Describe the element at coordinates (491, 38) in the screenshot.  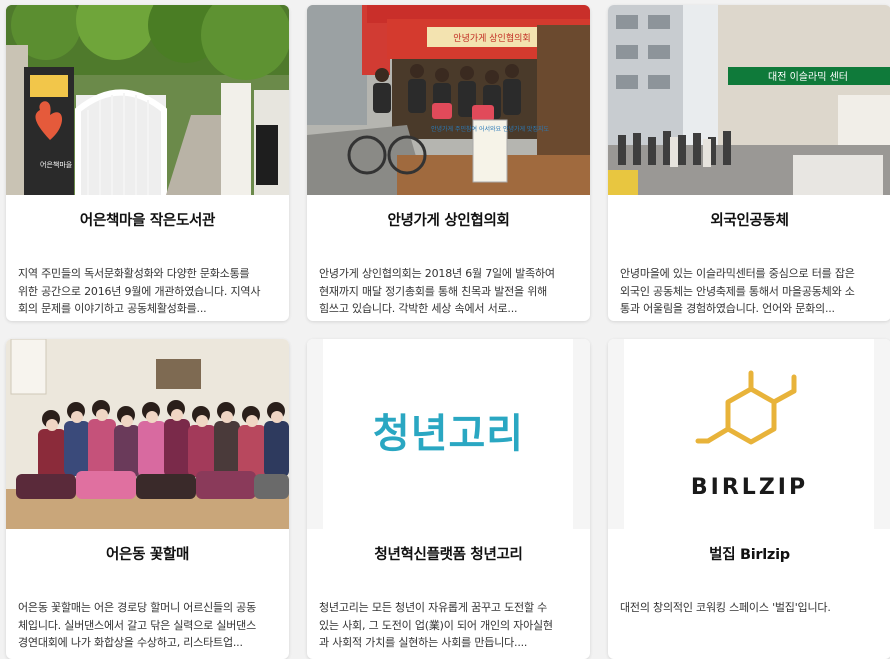
I see `shop-banner: 안녕가게 상인협의회` at that location.